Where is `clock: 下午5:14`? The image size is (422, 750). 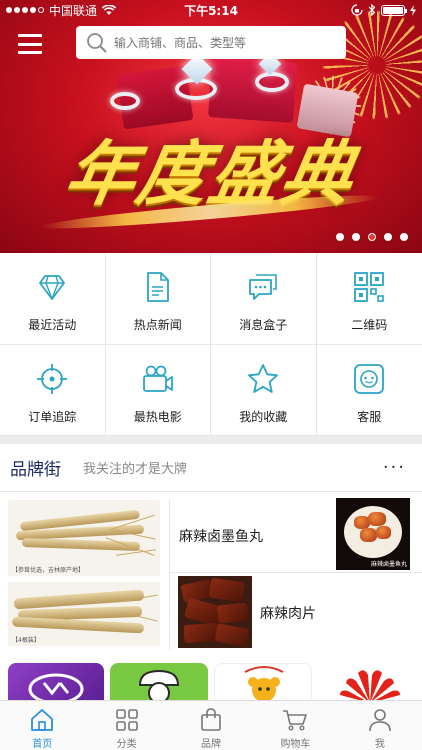
clock: 下午5:14 is located at coordinates (211, 10).